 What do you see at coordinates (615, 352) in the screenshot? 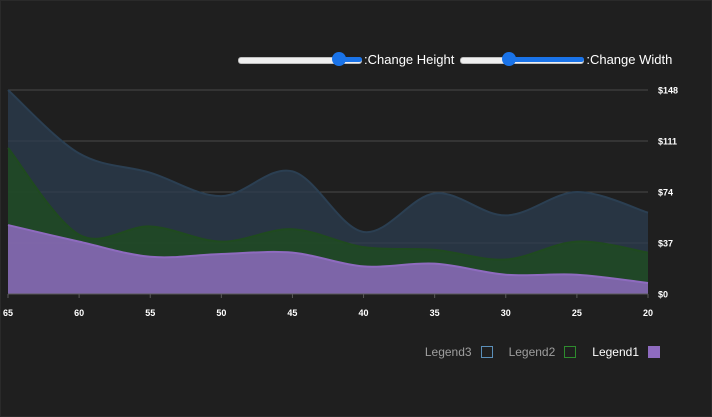
I see `legend-label: Legend1` at bounding box center [615, 352].